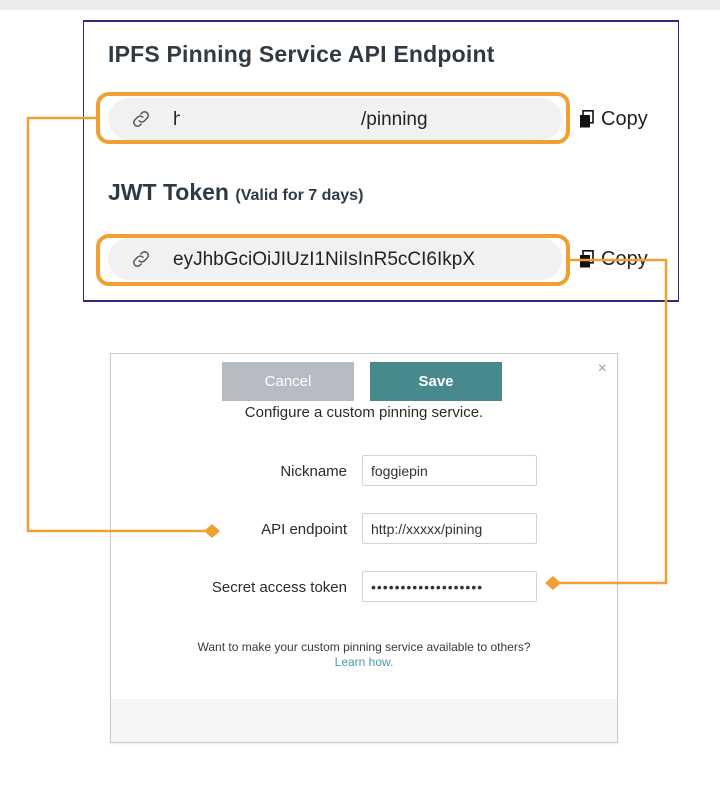  I want to click on copy-jwt-button: Copy, so click(613, 259).